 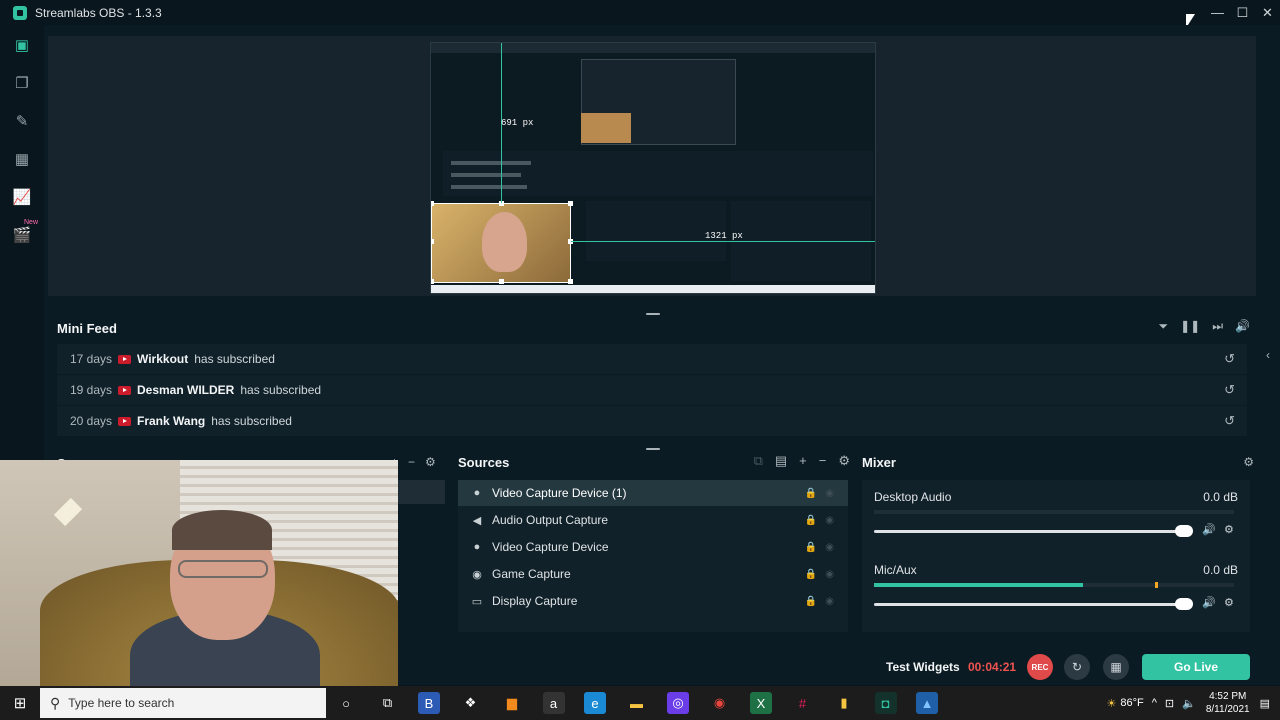 What do you see at coordinates (1228, 696) in the screenshot?
I see `clock-time: 4:52 PM` at bounding box center [1228, 696].